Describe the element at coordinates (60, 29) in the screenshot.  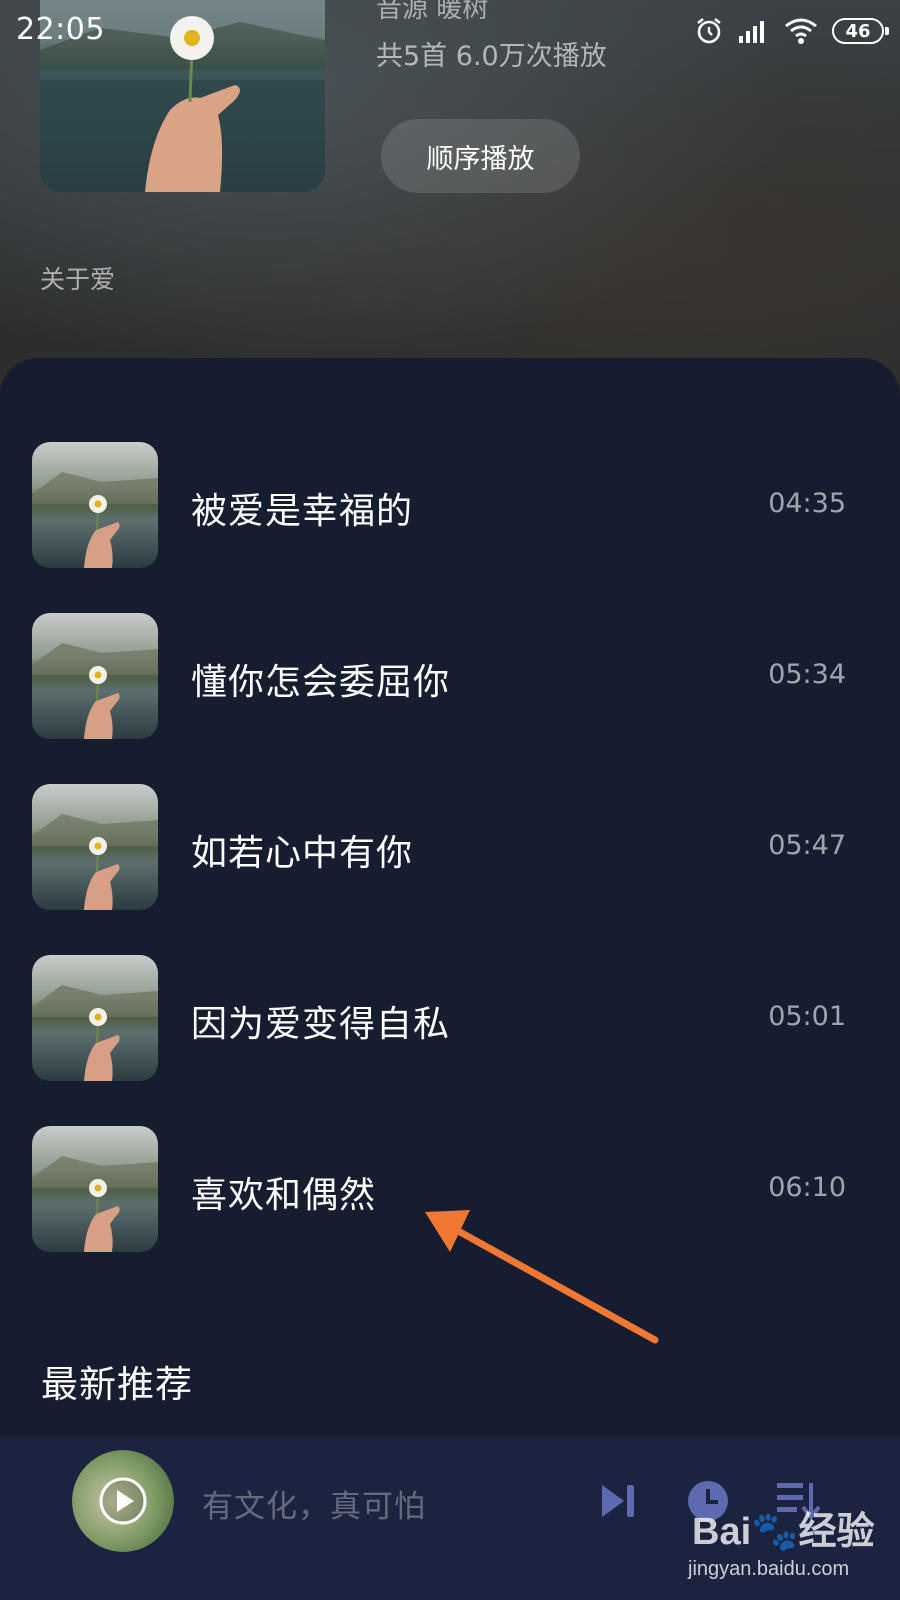
I see `status-time: 22:05` at that location.